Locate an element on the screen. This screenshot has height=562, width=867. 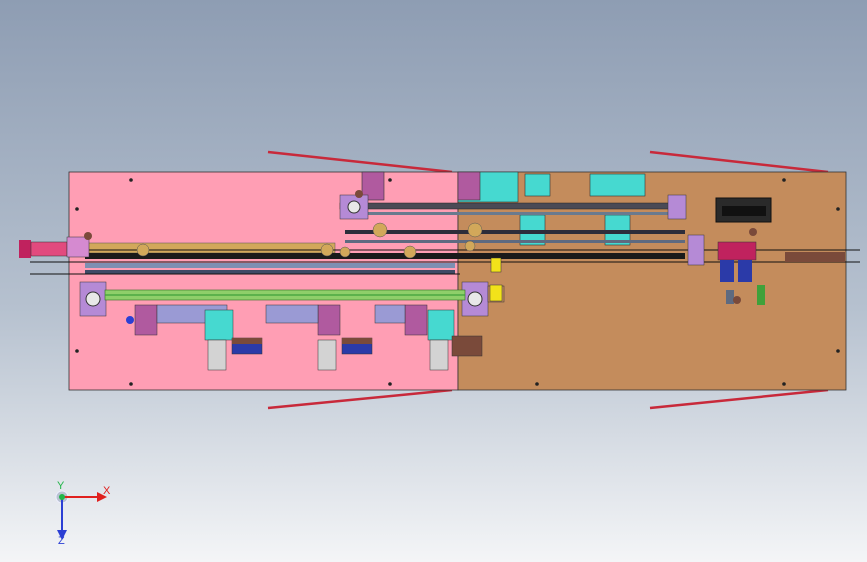
y-axis-label: Y is located at coordinates (61, 486).